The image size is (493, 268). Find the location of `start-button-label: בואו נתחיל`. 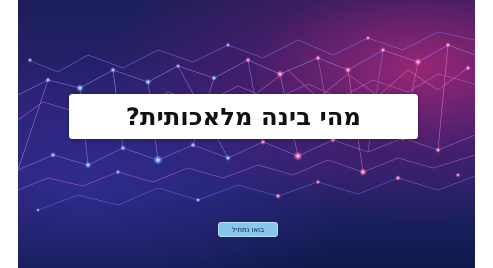

start-button-label: בואו נתחיל is located at coordinates (248, 229).